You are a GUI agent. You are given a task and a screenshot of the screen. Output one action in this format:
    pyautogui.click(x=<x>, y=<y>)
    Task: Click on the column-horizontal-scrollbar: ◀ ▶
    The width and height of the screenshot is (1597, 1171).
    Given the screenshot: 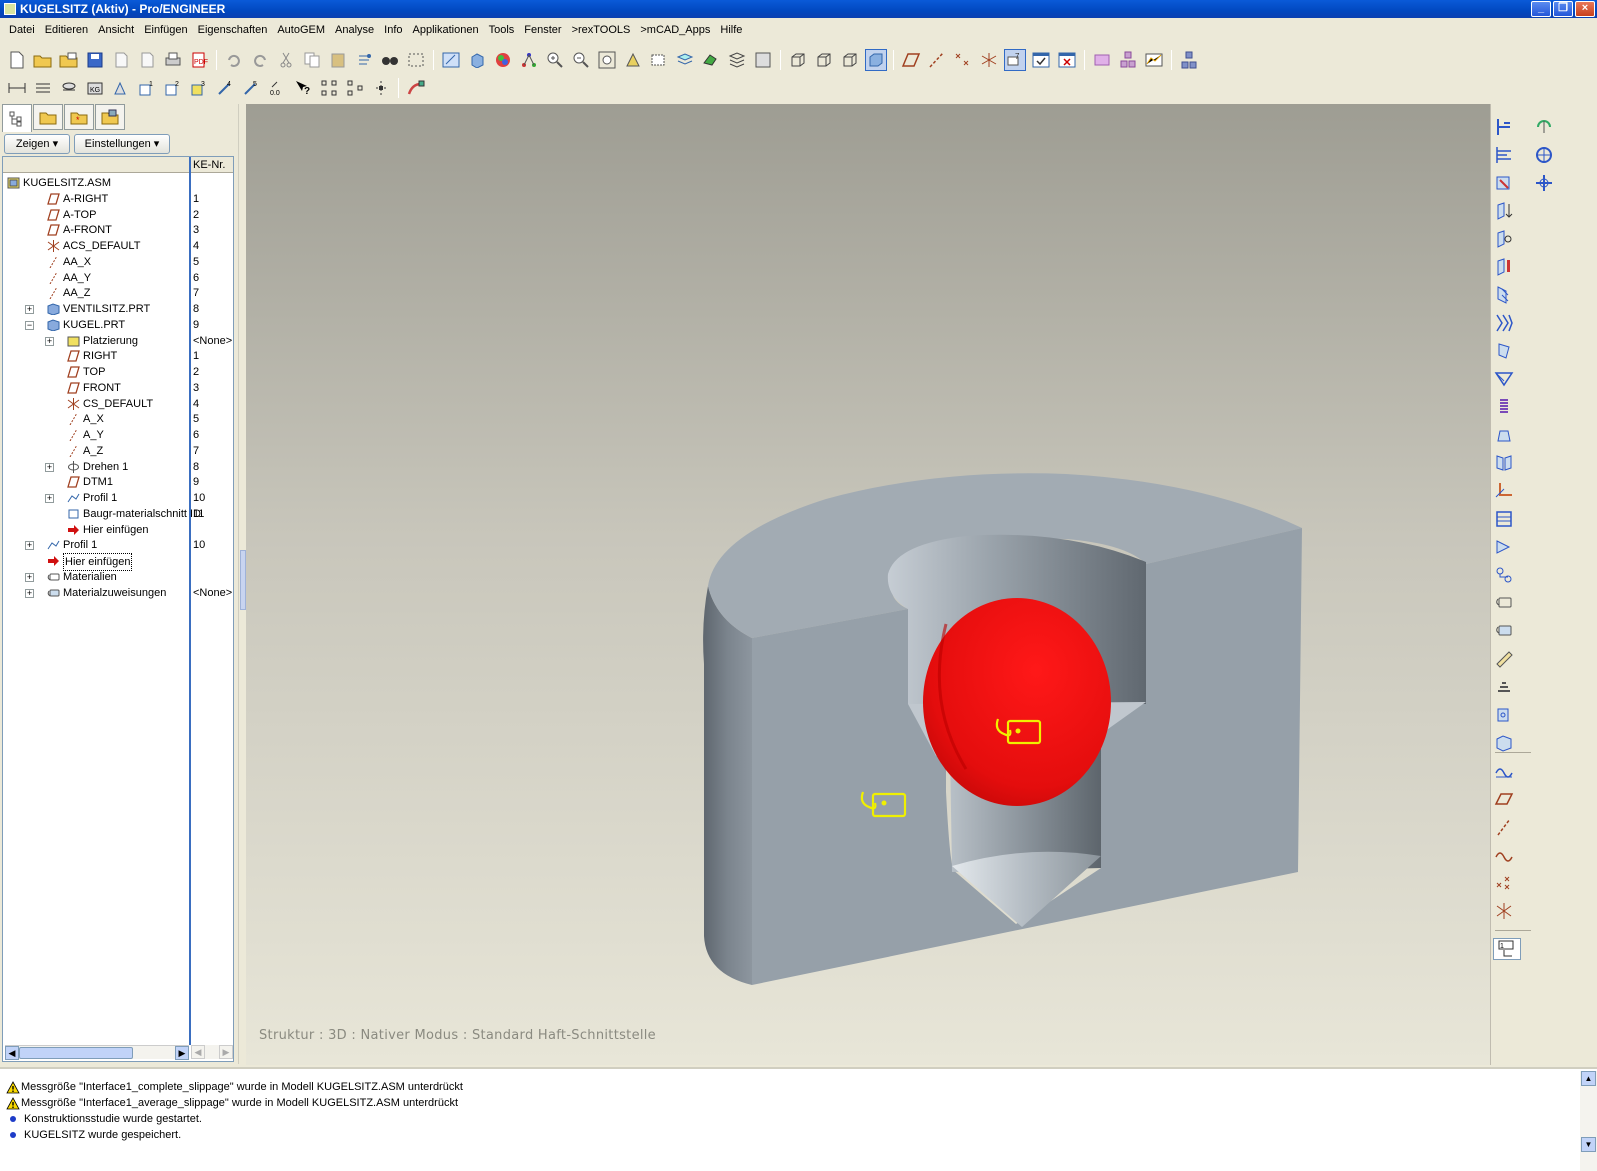 What is the action you would take?
    pyautogui.click(x=212, y=1052)
    